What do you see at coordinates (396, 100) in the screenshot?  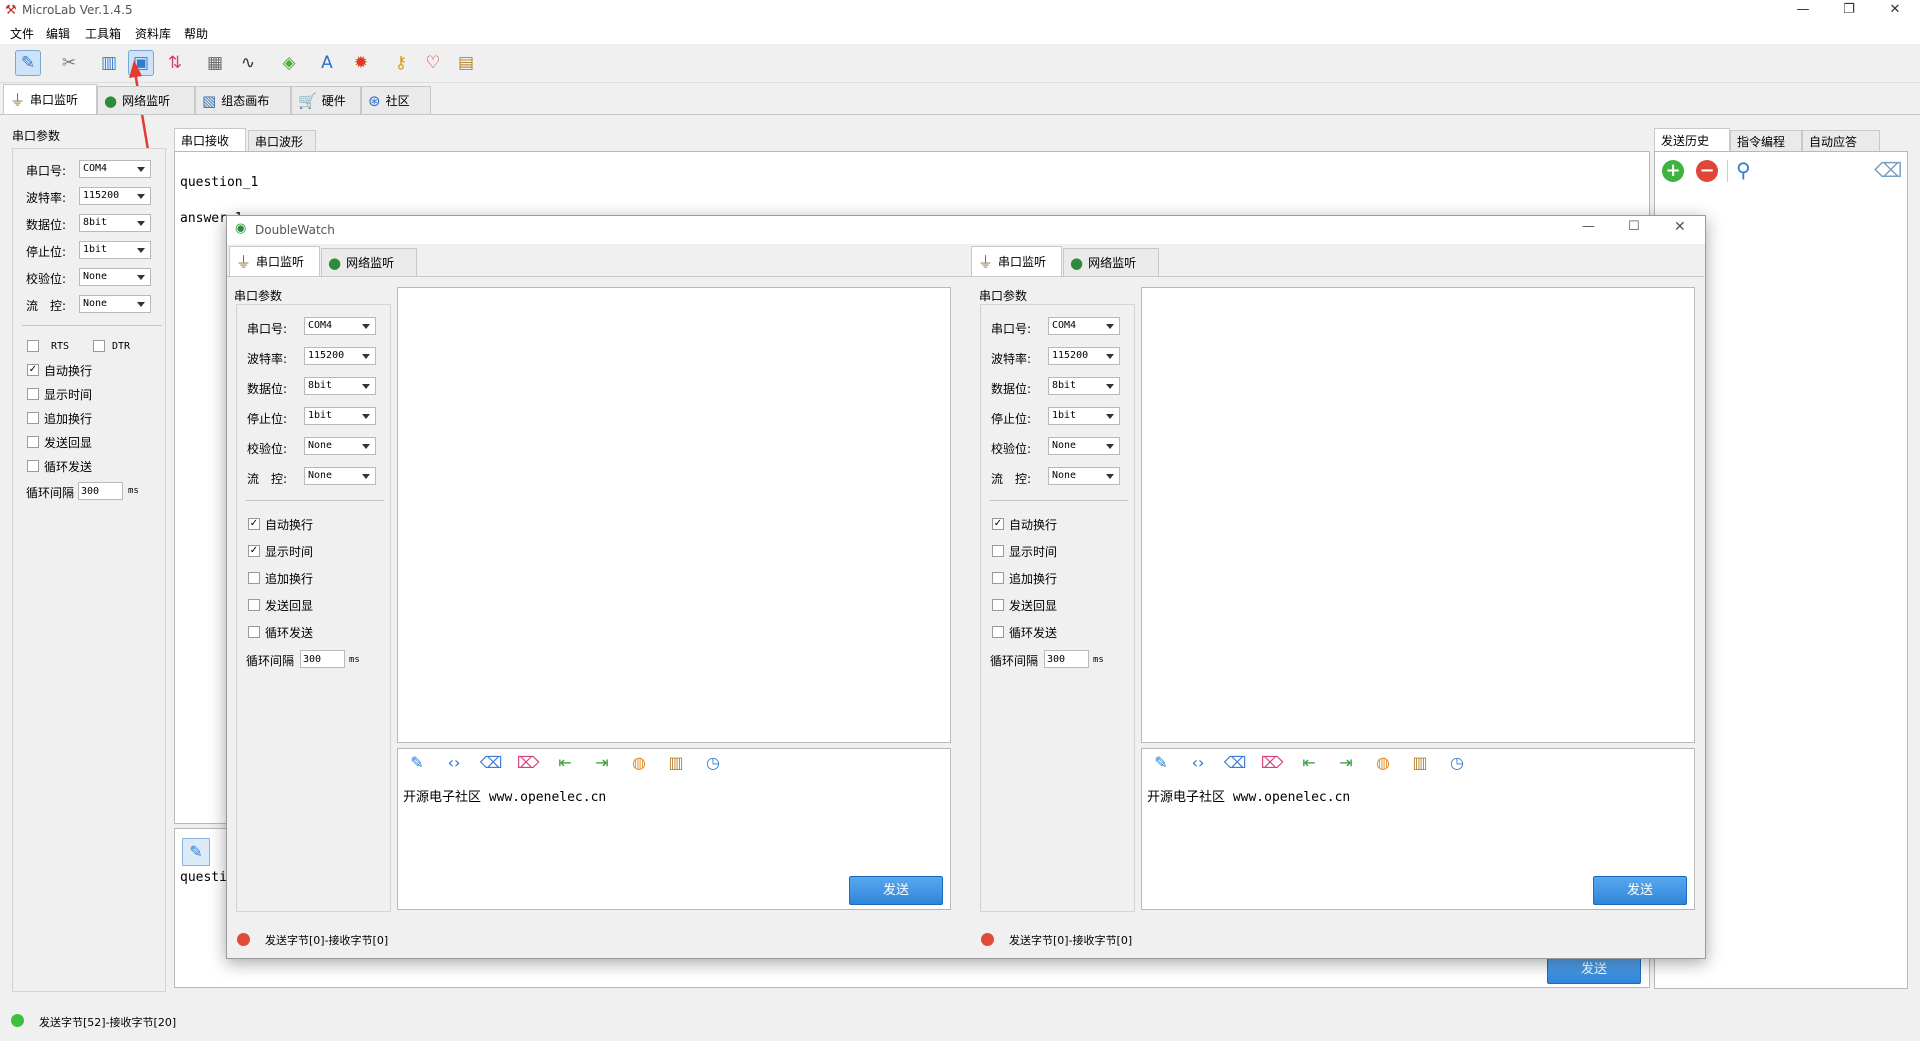 I see `tab-community: ⊛ 社区` at bounding box center [396, 100].